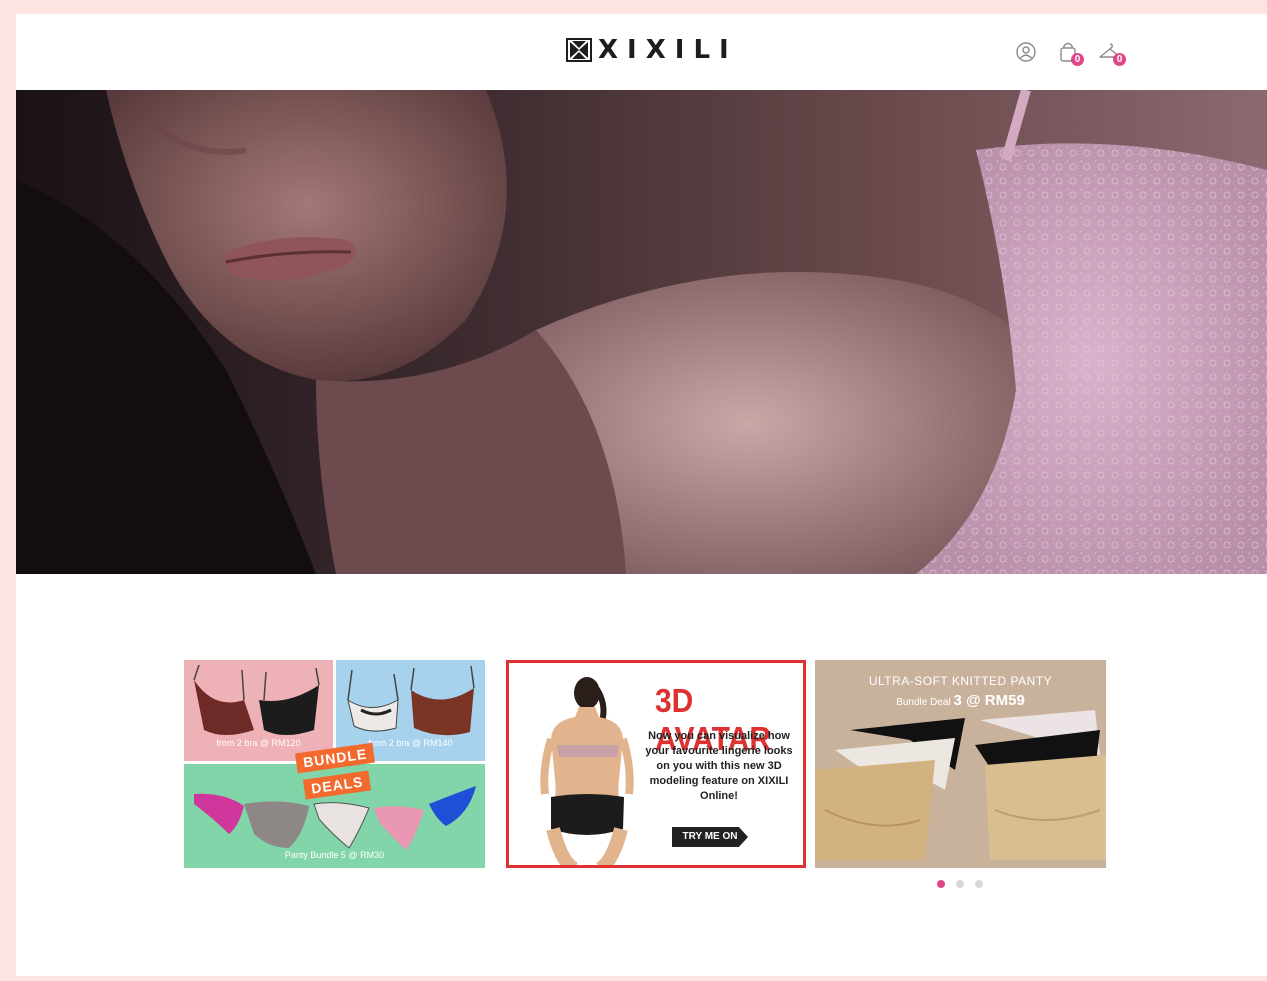 This screenshot has width=1267, height=981. I want to click on header-actions: 0 0, so click(1069, 52).